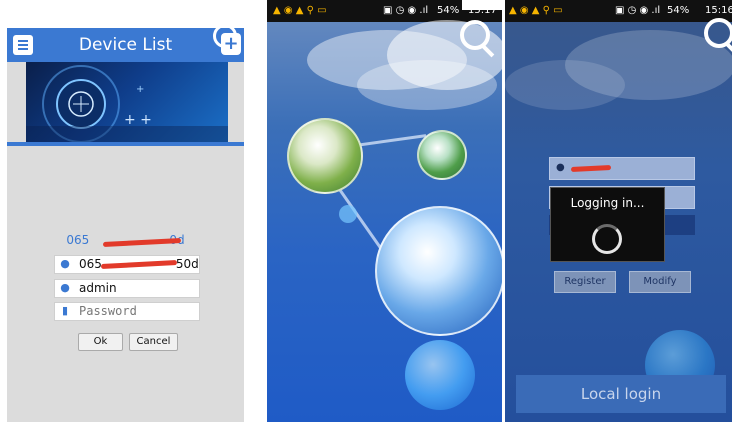  Describe the element at coordinates (98, 288) in the screenshot. I see `username-value: admin` at that location.